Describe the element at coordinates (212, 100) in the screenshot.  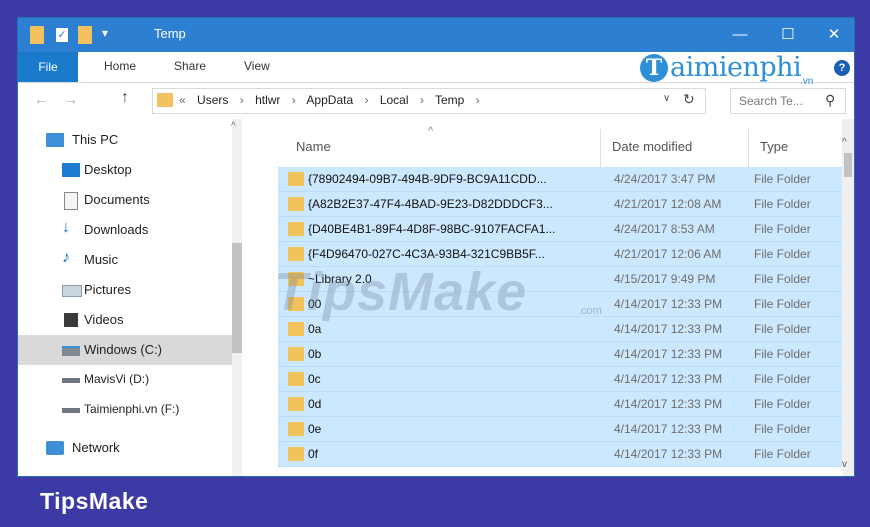
I see `breadcrumb-users: Users` at that location.